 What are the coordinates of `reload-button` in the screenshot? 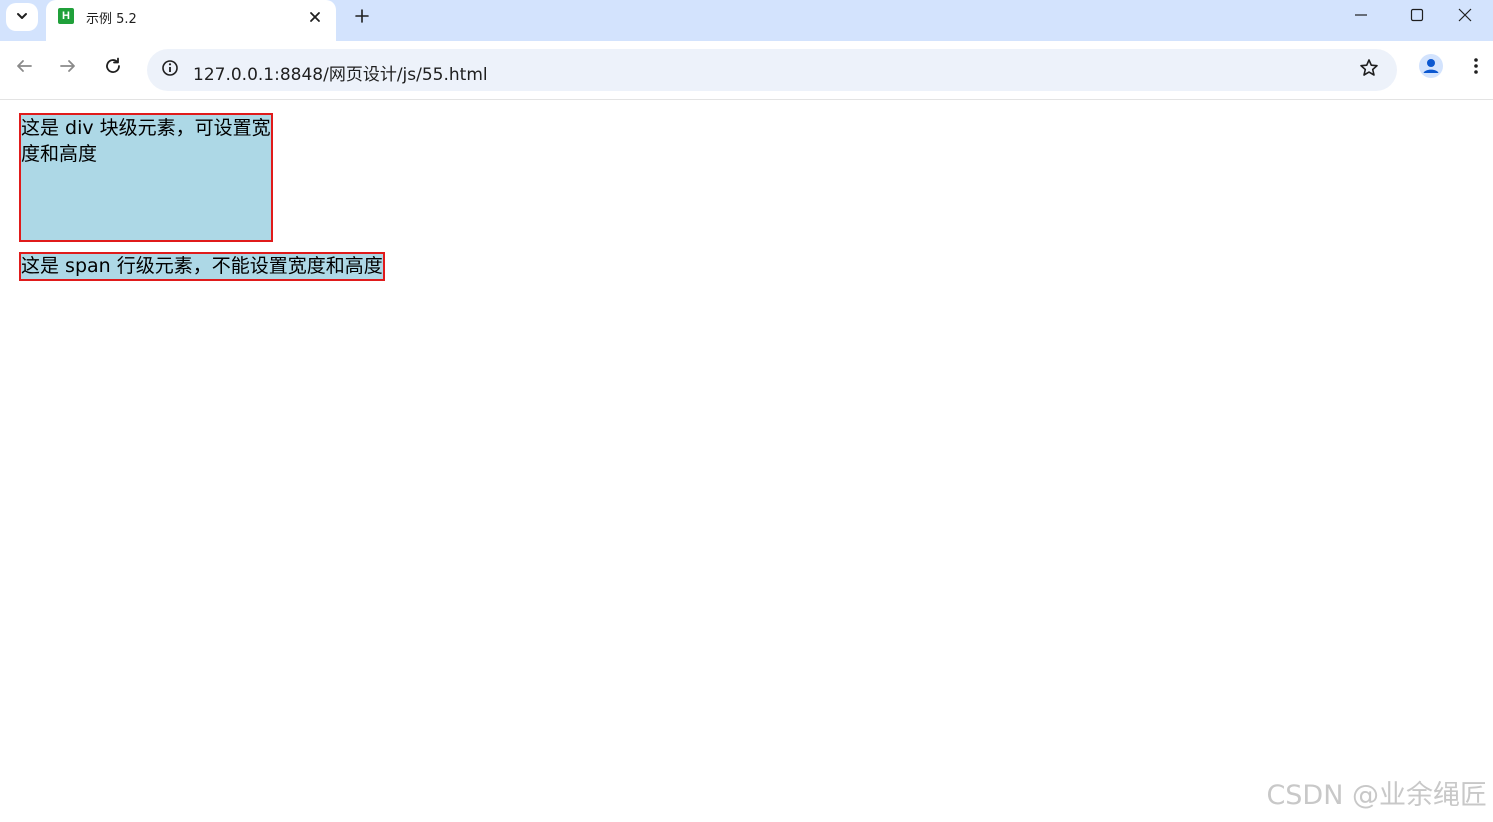 It's located at (113, 68).